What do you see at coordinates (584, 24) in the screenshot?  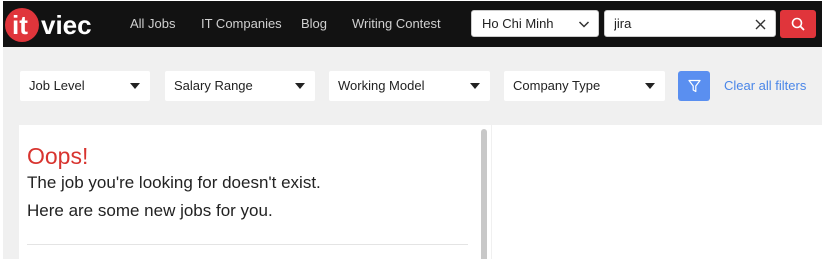 I see `chevron-down-icon` at bounding box center [584, 24].